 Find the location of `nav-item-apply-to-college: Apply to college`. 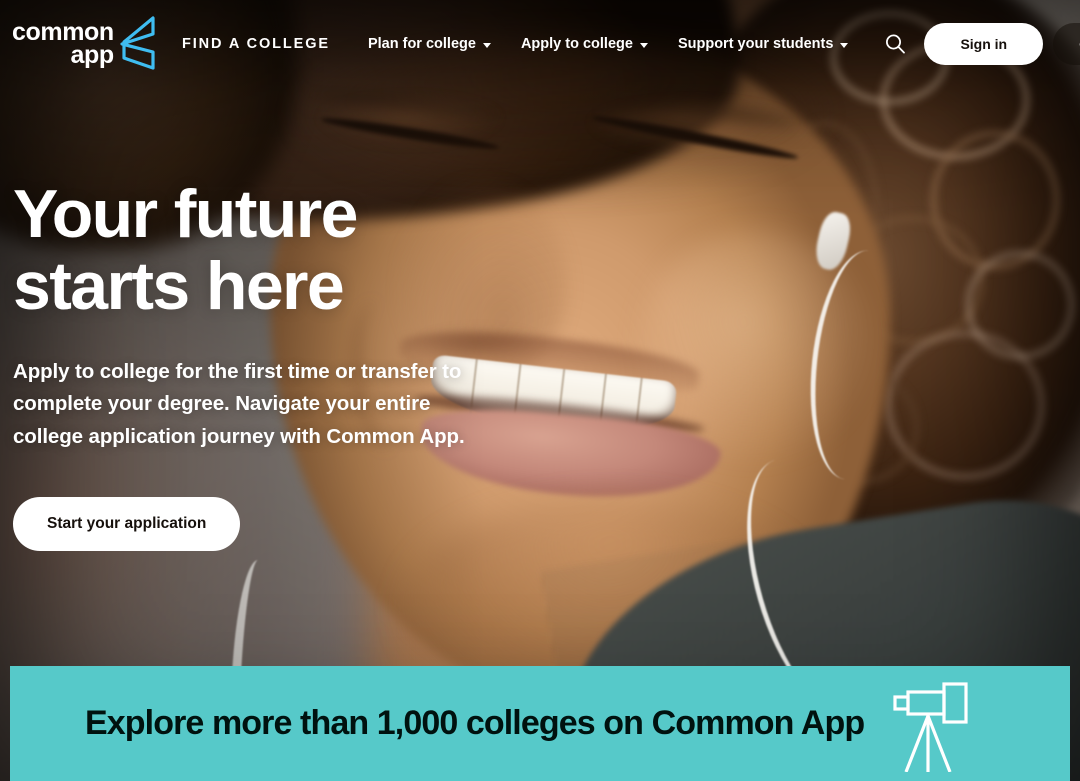

nav-item-apply-to-college: Apply to college is located at coordinates (584, 44).